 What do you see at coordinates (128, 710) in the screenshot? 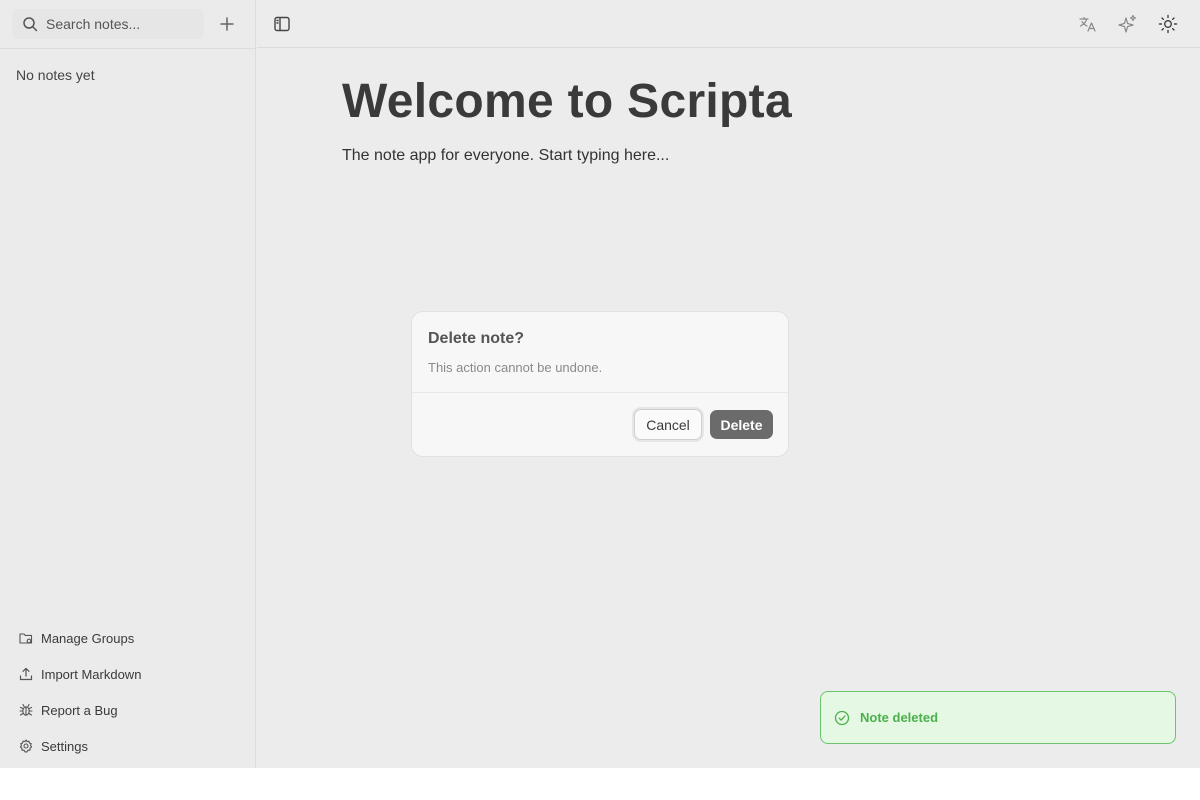
I see `report-bug-button: Report a Bug` at bounding box center [128, 710].